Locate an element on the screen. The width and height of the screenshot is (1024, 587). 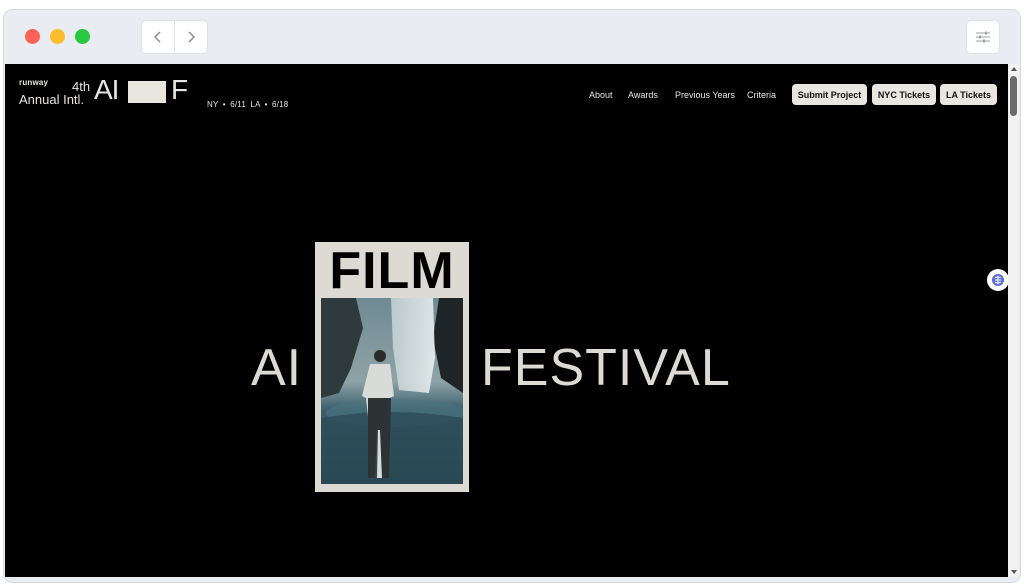
brain-icon is located at coordinates (998, 280).